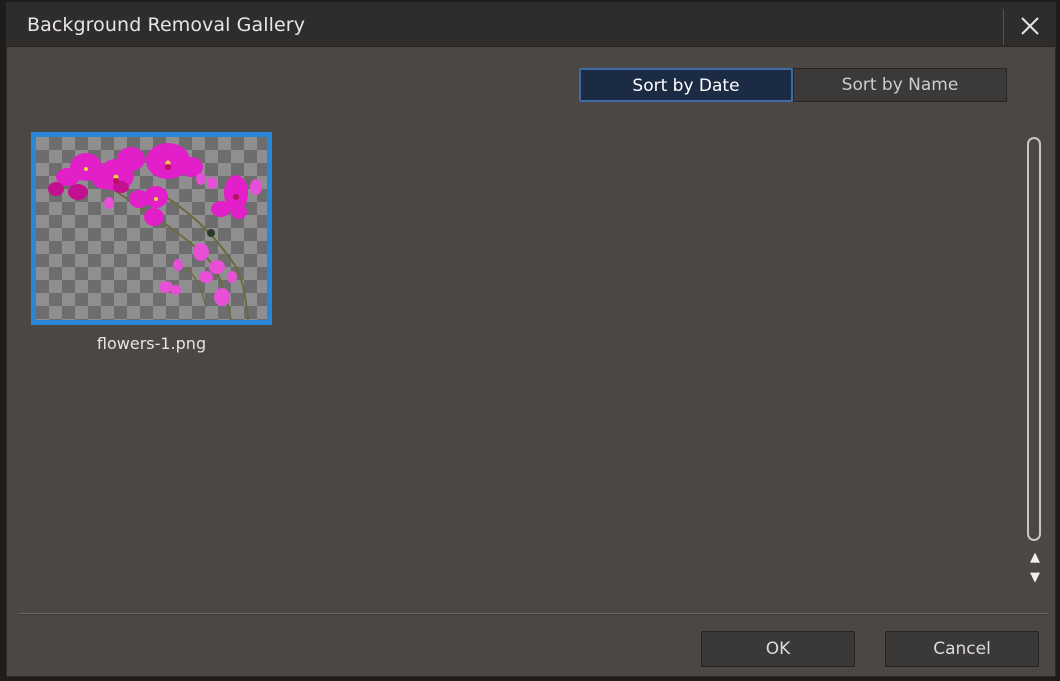  Describe the element at coordinates (151, 343) in the screenshot. I see `thumbnail-filename: flowers-1.png` at that location.